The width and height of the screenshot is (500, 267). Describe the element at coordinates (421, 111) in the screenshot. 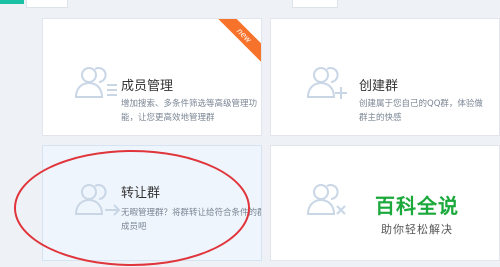

I see `card-description: 创建属于您自己的QQ群，体验做群主的快感` at that location.